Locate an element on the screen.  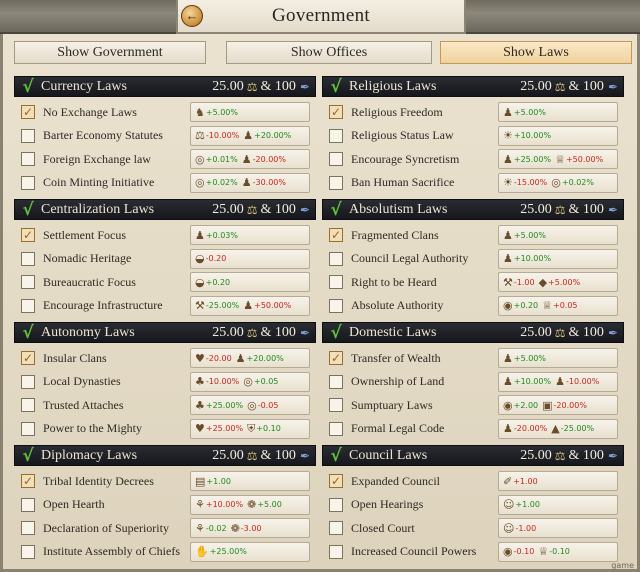
law-effects: ◉ +0.20 ♕ +0.05 is located at coordinates (558, 305).